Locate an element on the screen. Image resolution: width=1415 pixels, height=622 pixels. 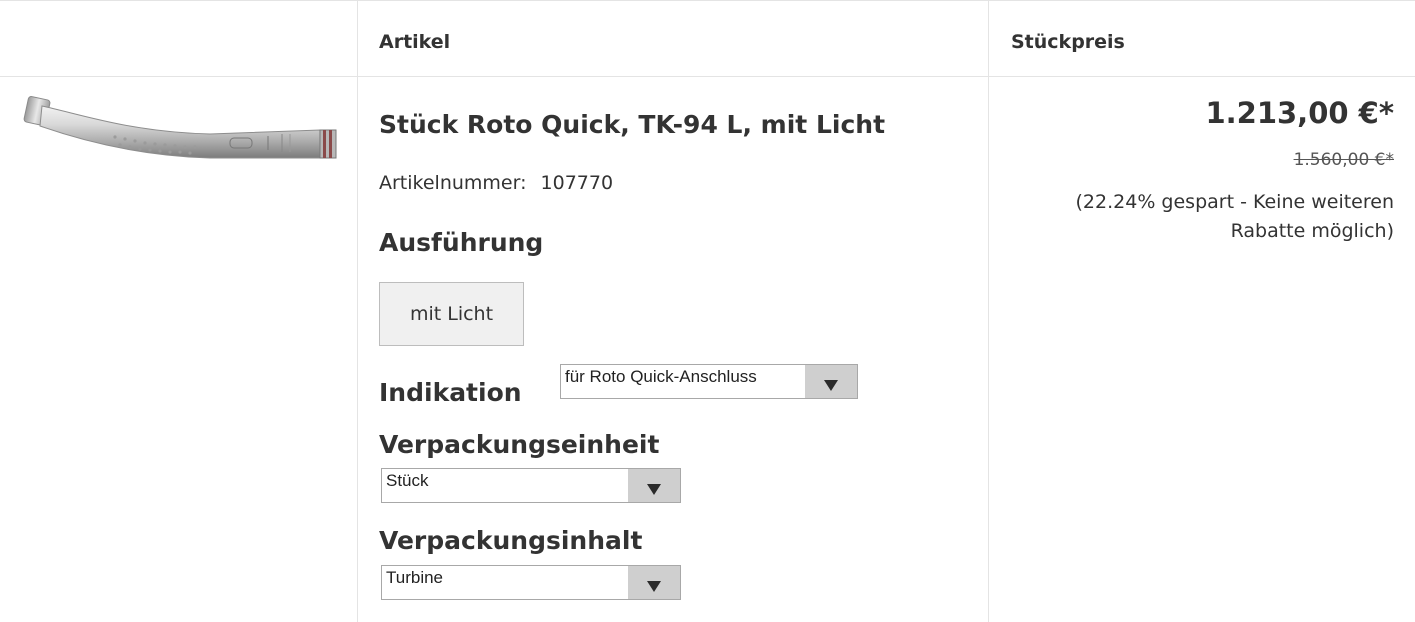
packaging-content-select-value: Turbine is located at coordinates (415, 577).